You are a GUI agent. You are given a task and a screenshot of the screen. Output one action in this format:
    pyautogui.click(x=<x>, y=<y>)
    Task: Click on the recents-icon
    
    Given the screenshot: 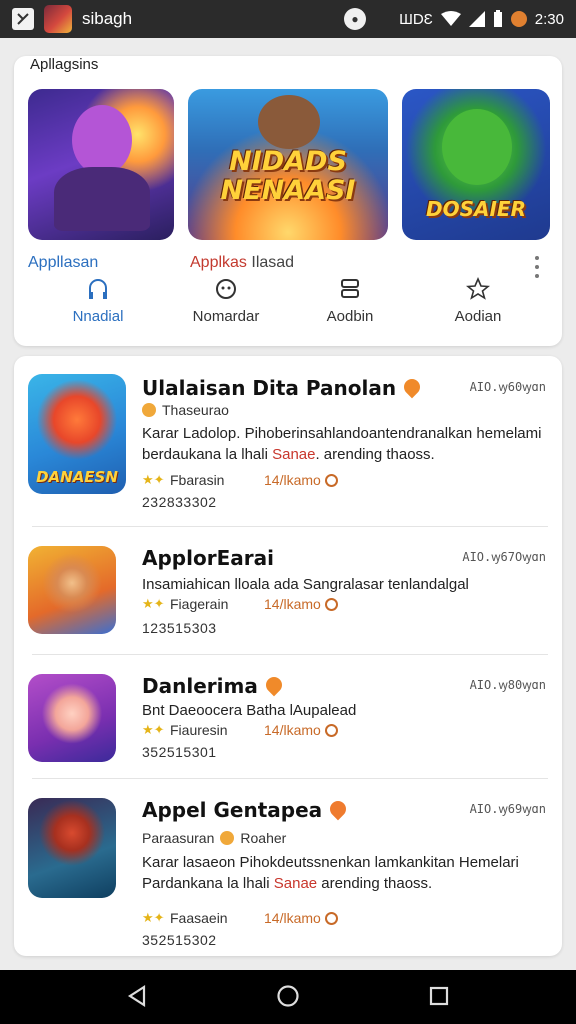 What is the action you would take?
    pyautogui.click(x=439, y=996)
    